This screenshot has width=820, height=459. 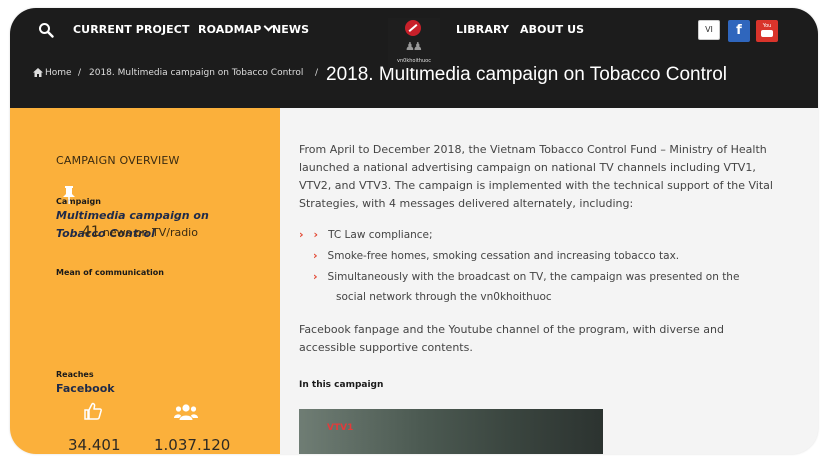 What do you see at coordinates (118, 160) in the screenshot?
I see `campaign-overview-heading: CAMPAIGN OVERVIEW` at bounding box center [118, 160].